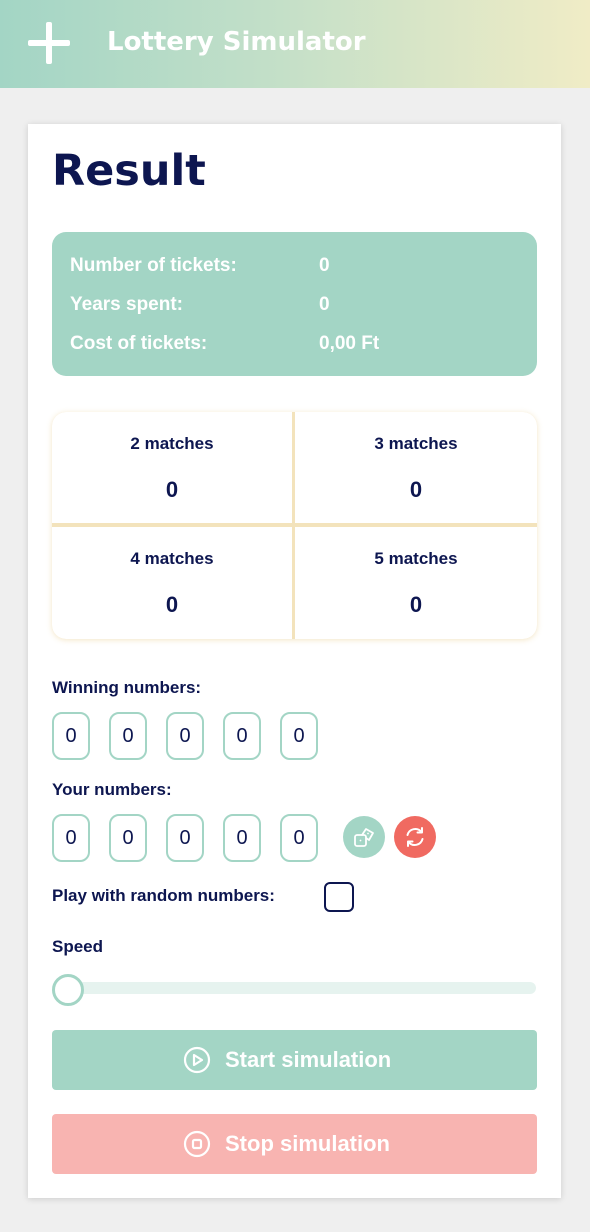 The width and height of the screenshot is (590, 1232). I want to click on stop-simulation-button: Stop simulation, so click(294, 1144).